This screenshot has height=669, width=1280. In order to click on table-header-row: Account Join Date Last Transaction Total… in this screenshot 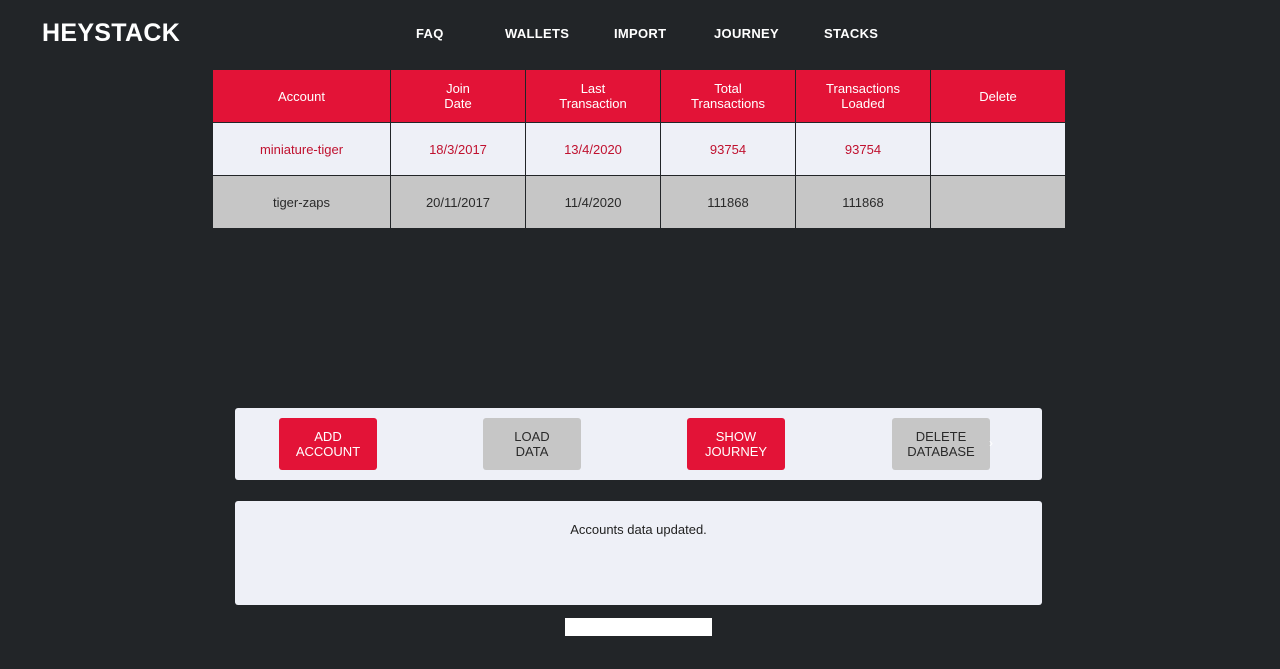, I will do `click(639, 96)`.